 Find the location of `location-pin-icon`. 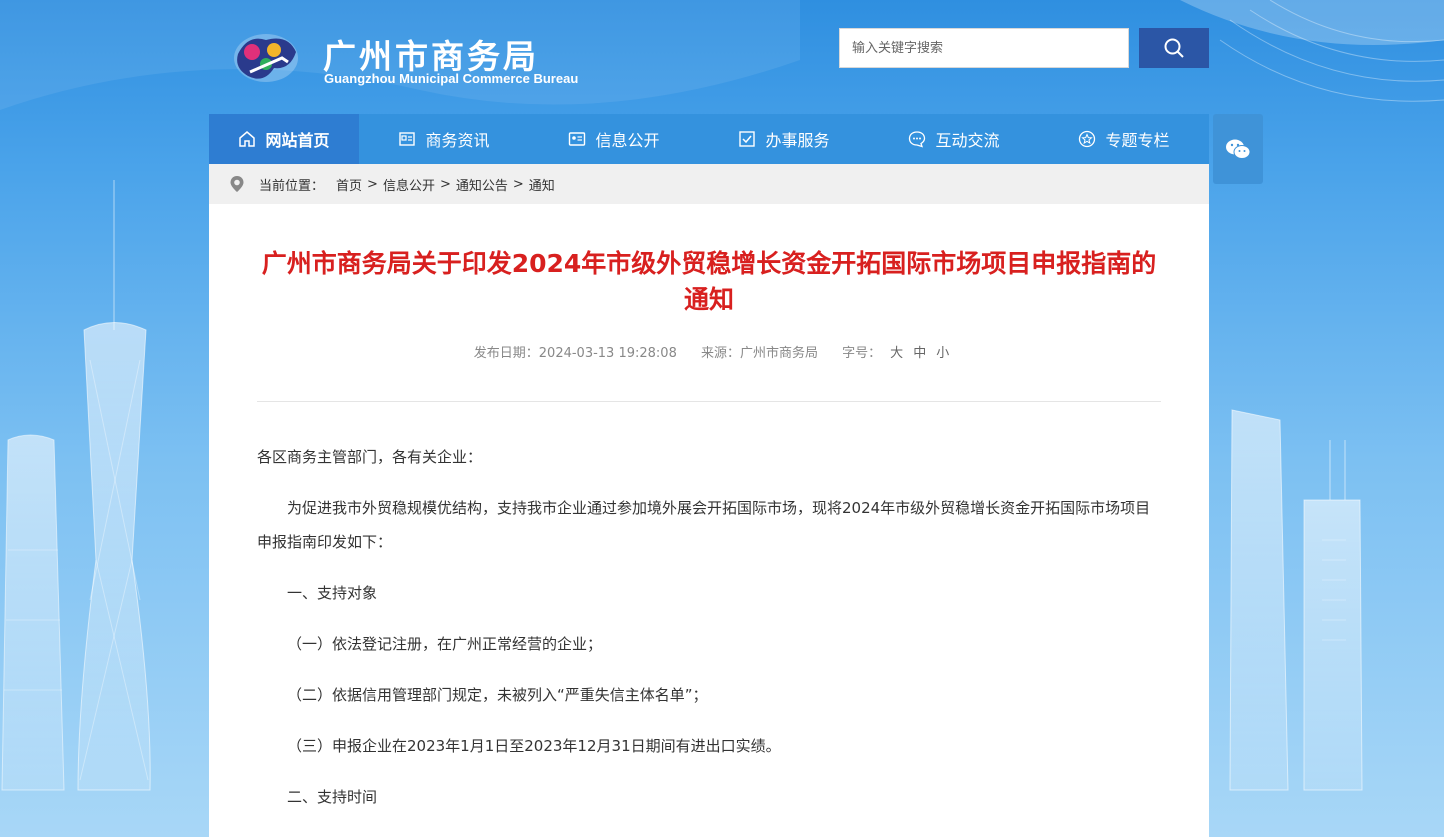

location-pin-icon is located at coordinates (237, 184).